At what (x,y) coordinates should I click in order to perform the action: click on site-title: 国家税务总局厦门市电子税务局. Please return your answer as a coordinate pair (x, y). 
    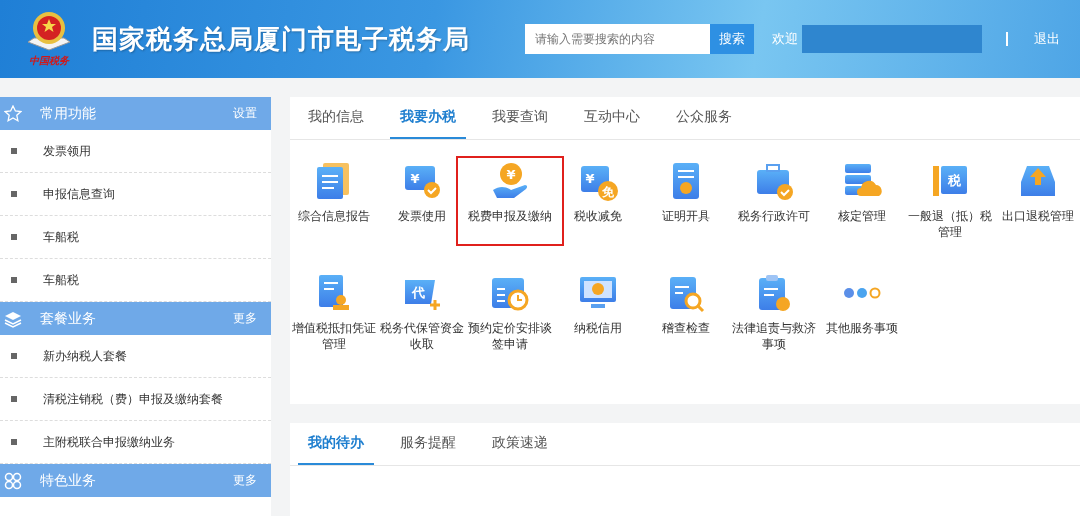
    Looking at the image, I should click on (281, 39).